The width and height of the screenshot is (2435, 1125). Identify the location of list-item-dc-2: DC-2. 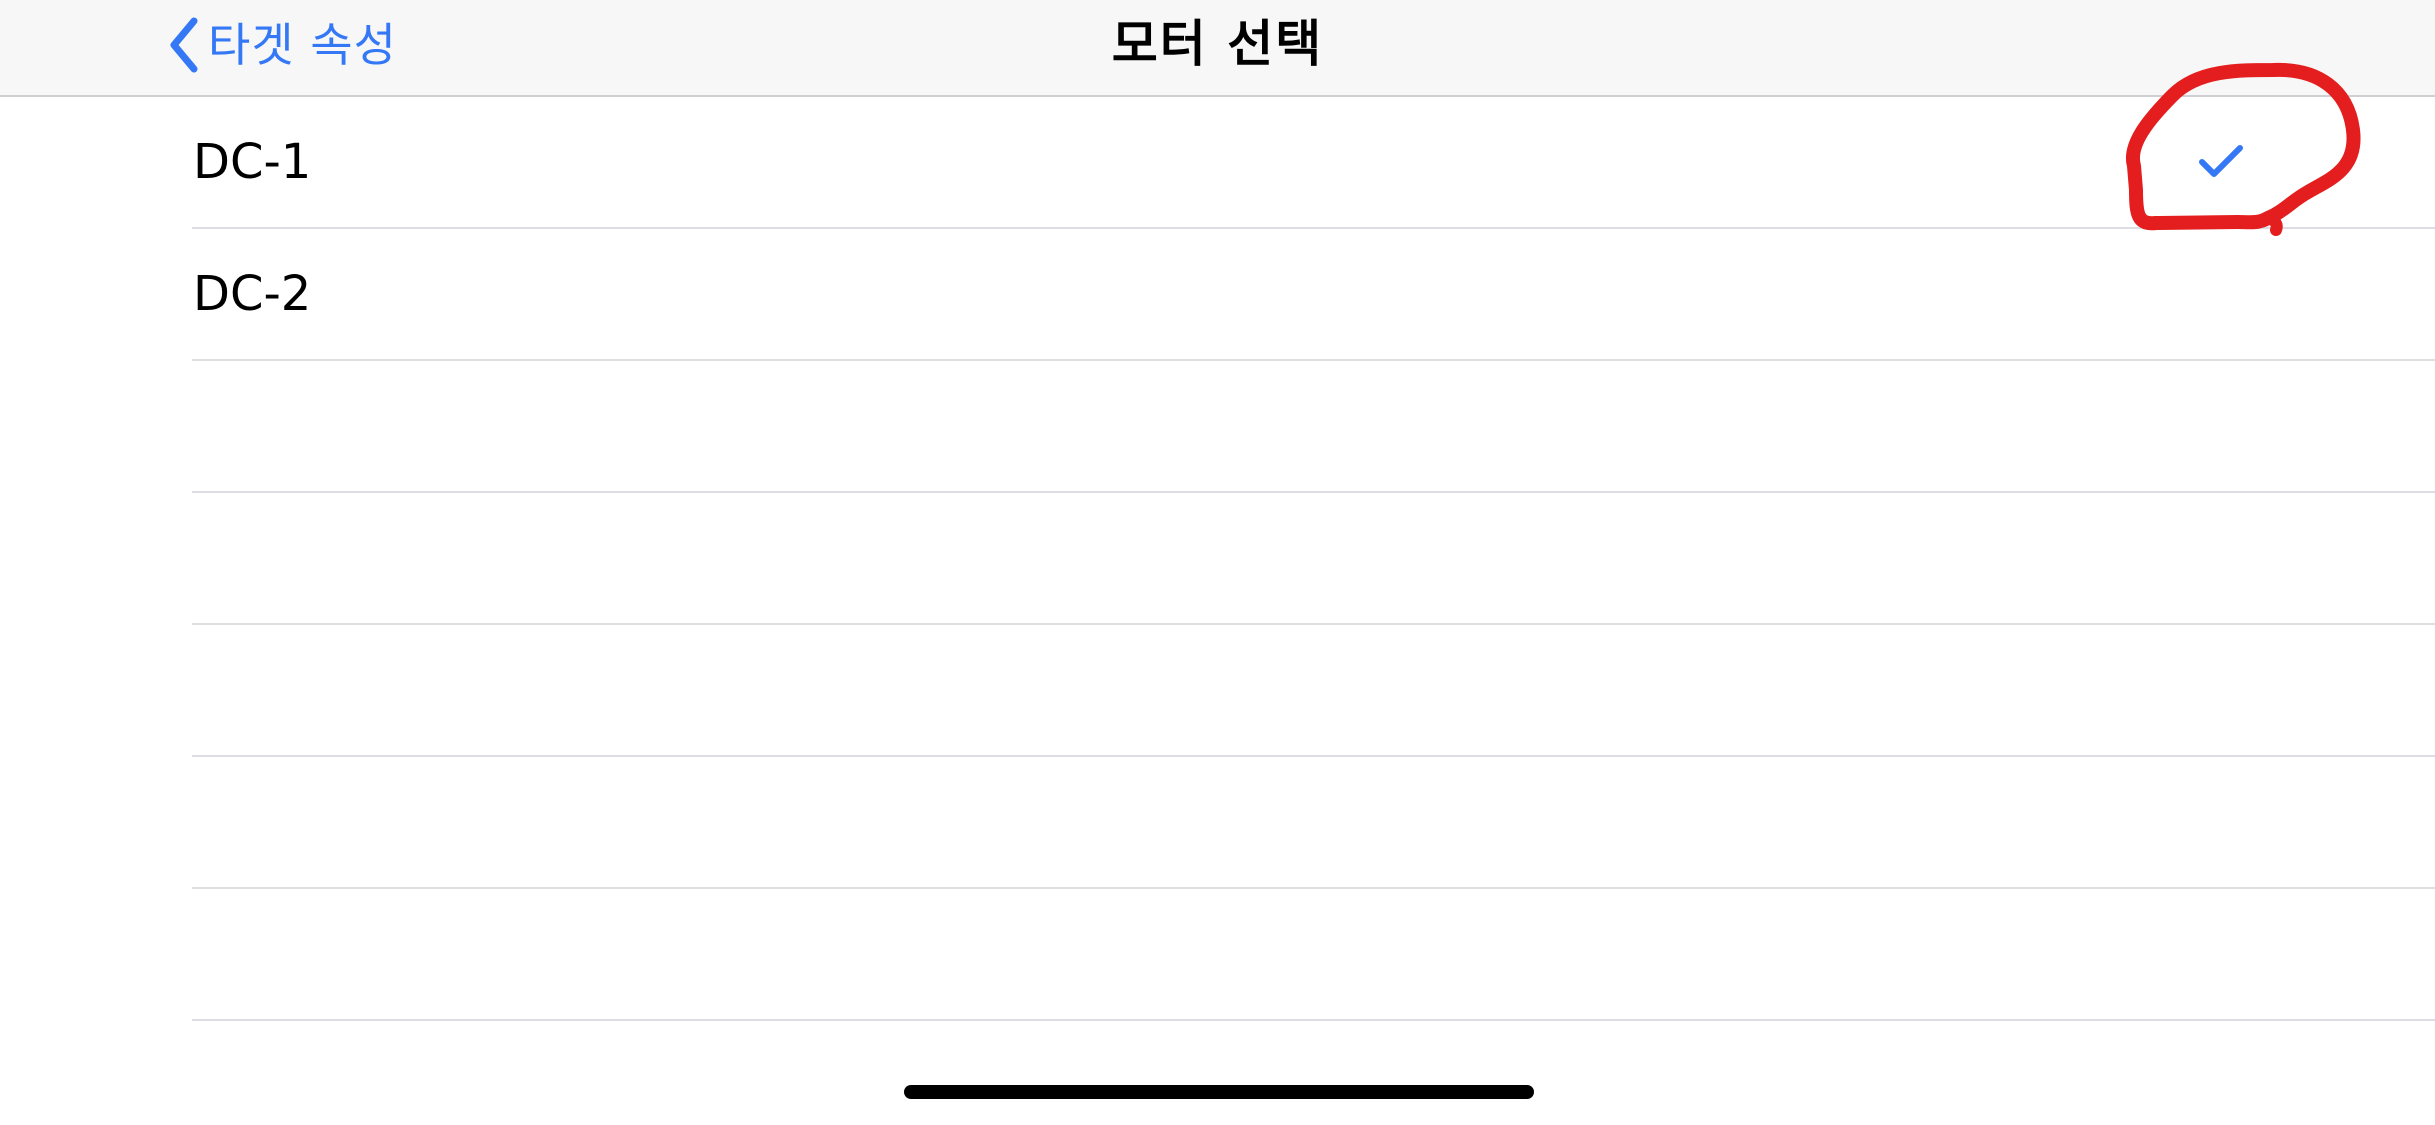
(1217, 295).